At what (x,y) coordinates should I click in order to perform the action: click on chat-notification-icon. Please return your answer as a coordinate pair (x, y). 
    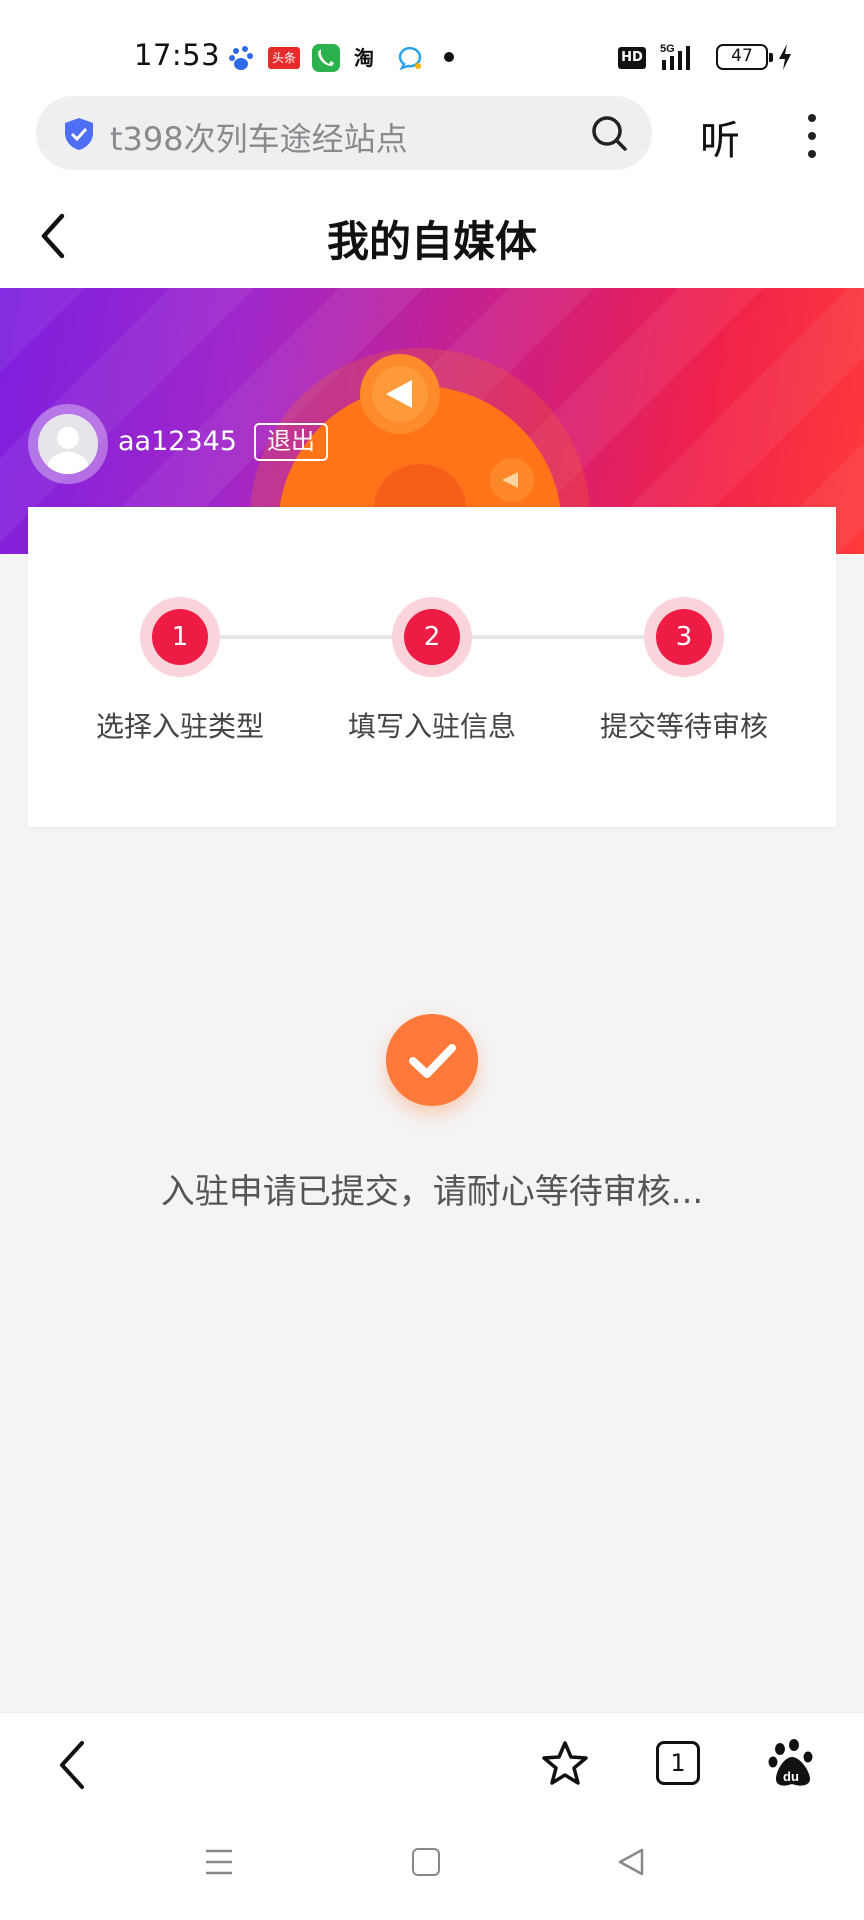
    Looking at the image, I should click on (410, 58).